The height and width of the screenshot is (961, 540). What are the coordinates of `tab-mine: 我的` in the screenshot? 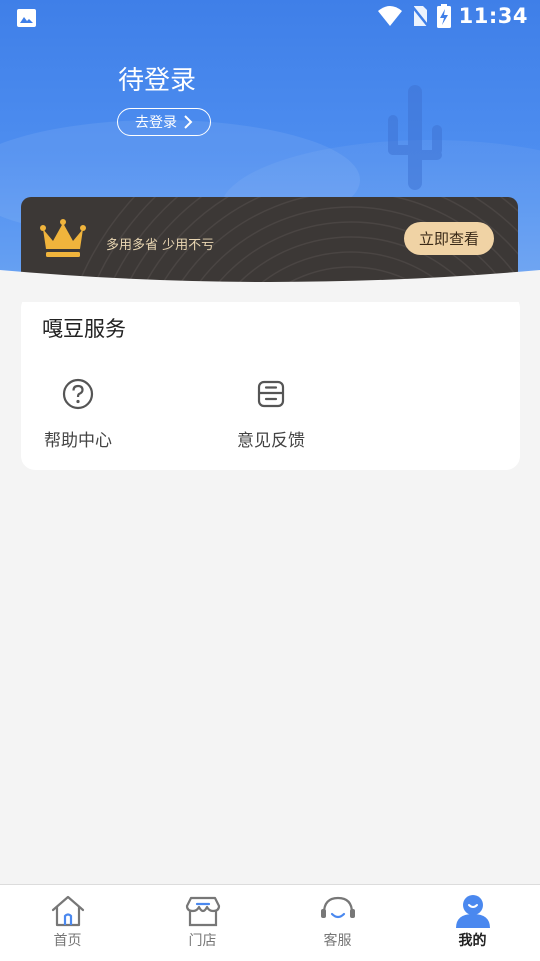 It's located at (472, 923).